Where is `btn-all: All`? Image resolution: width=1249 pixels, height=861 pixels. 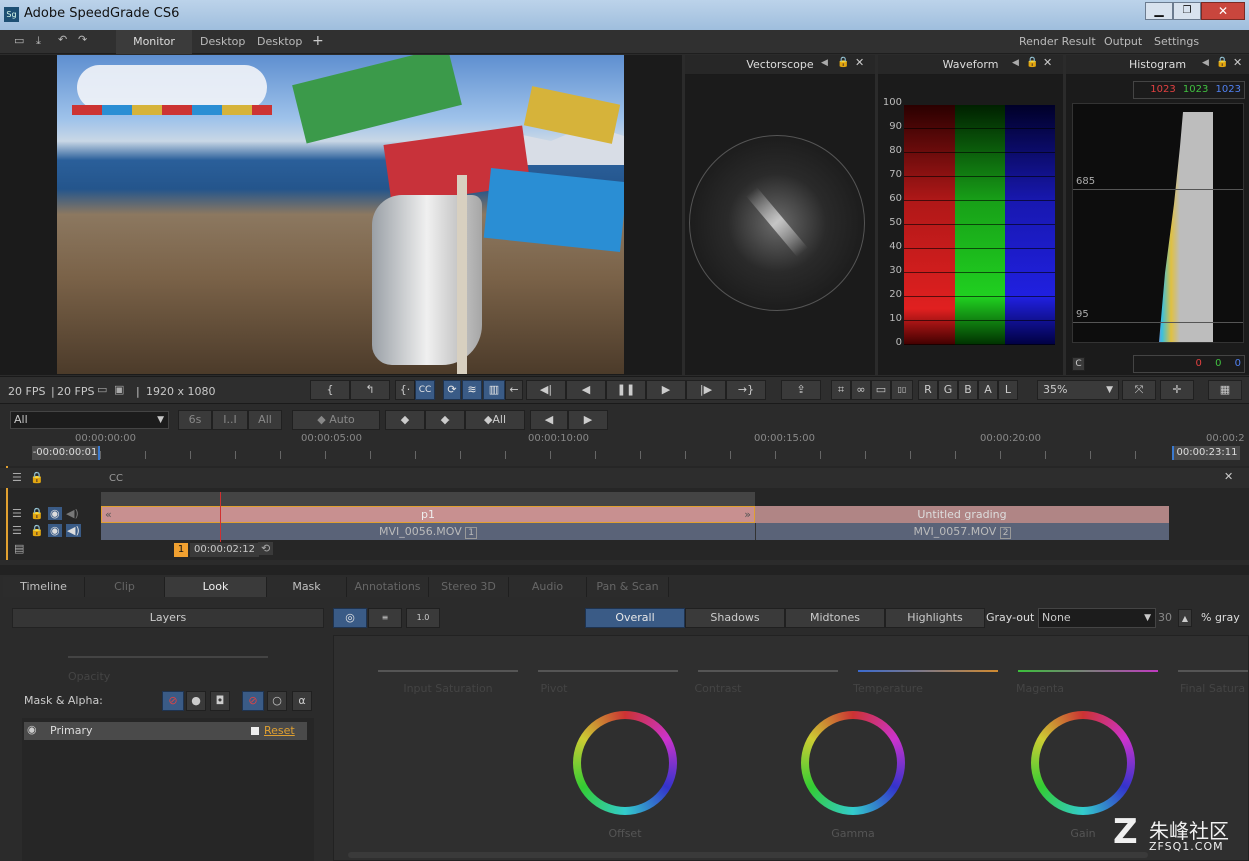
btn-all: All is located at coordinates (265, 420).